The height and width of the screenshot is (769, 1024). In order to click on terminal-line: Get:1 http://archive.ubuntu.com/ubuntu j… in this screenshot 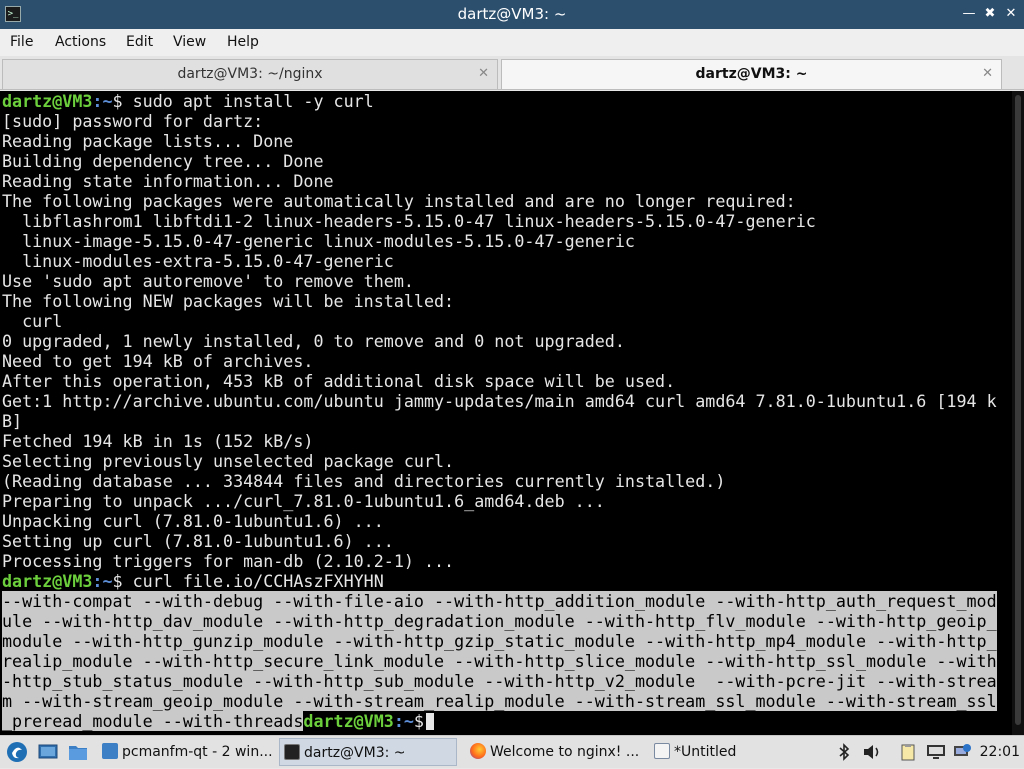, I will do `click(499, 401)`.